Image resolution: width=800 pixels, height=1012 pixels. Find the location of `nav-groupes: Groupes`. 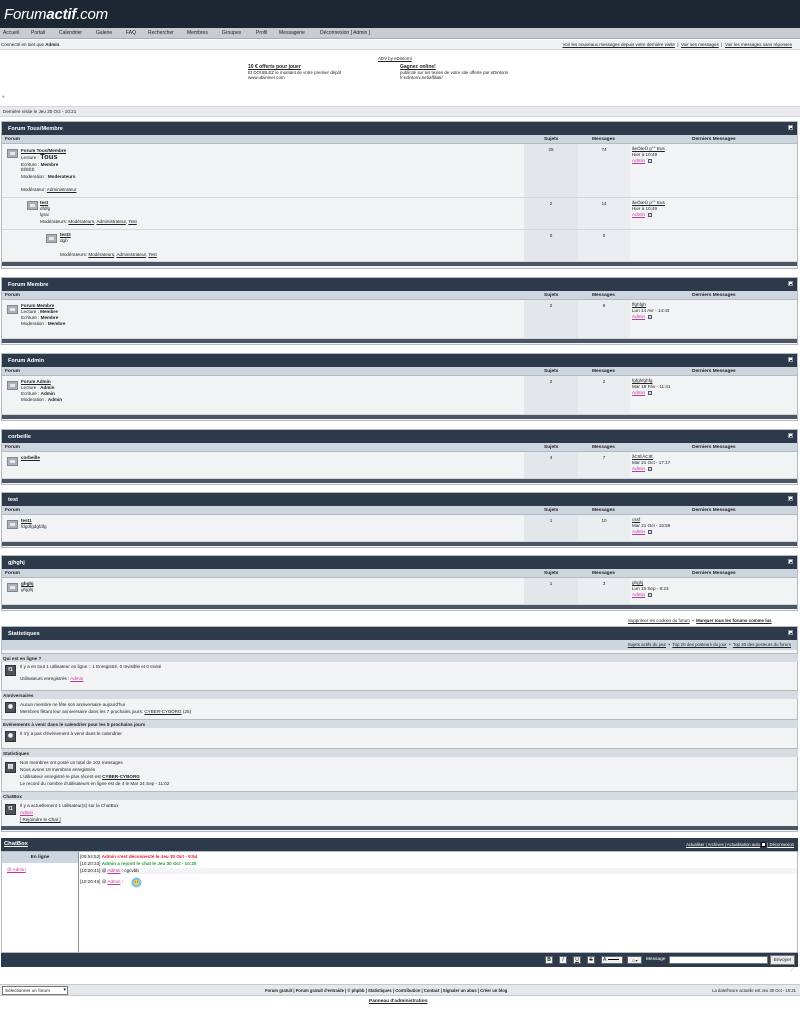

nav-groupes: Groupes is located at coordinates (231, 33).